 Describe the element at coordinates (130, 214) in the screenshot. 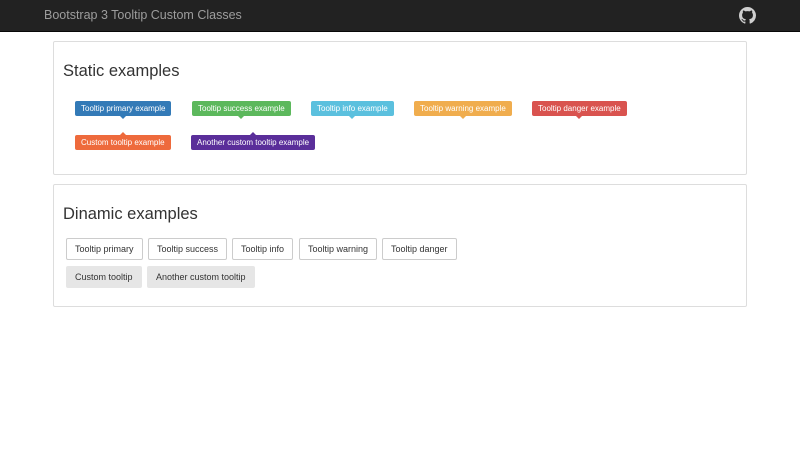

I see `dynamic-examples-heading: Dinamic examples` at that location.